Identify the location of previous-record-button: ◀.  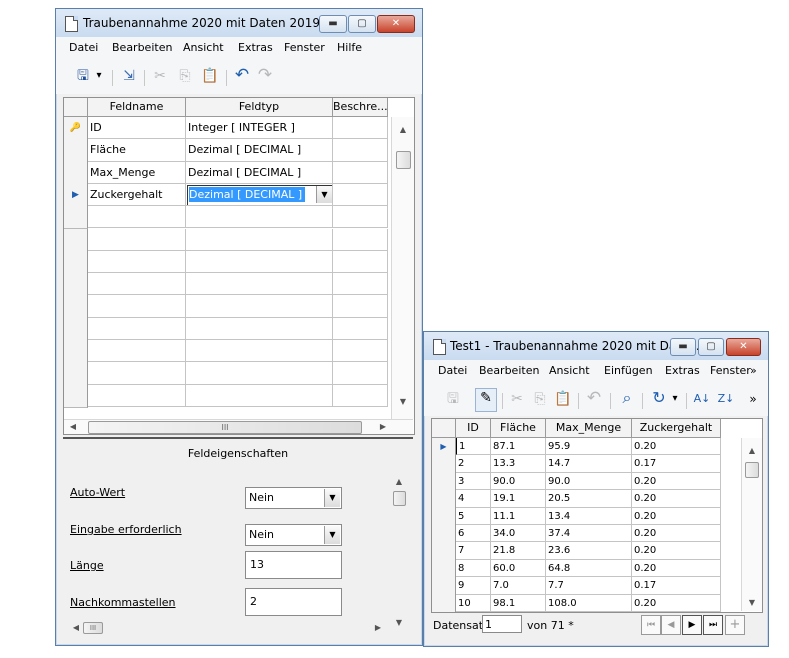
(671, 625).